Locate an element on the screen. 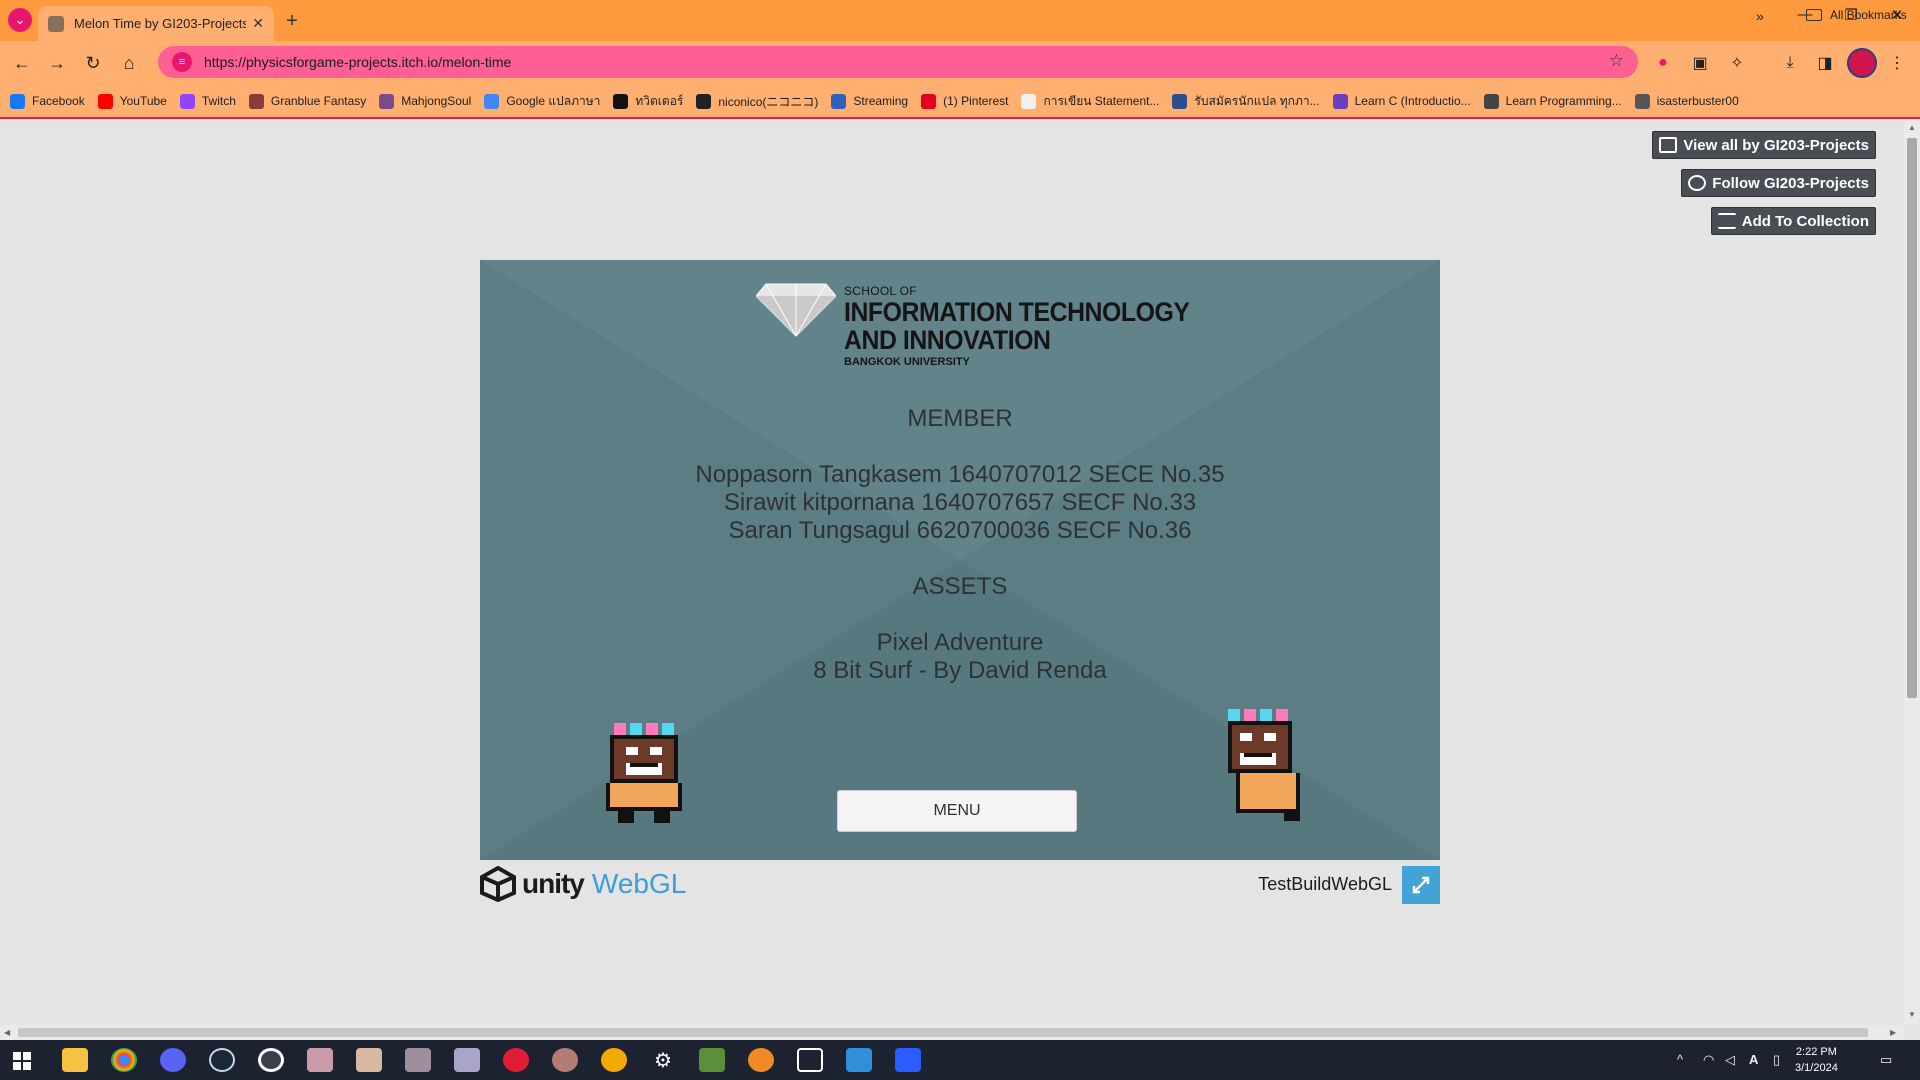 The width and height of the screenshot is (1920, 1080). folder-icon is located at coordinates (1814, 15).